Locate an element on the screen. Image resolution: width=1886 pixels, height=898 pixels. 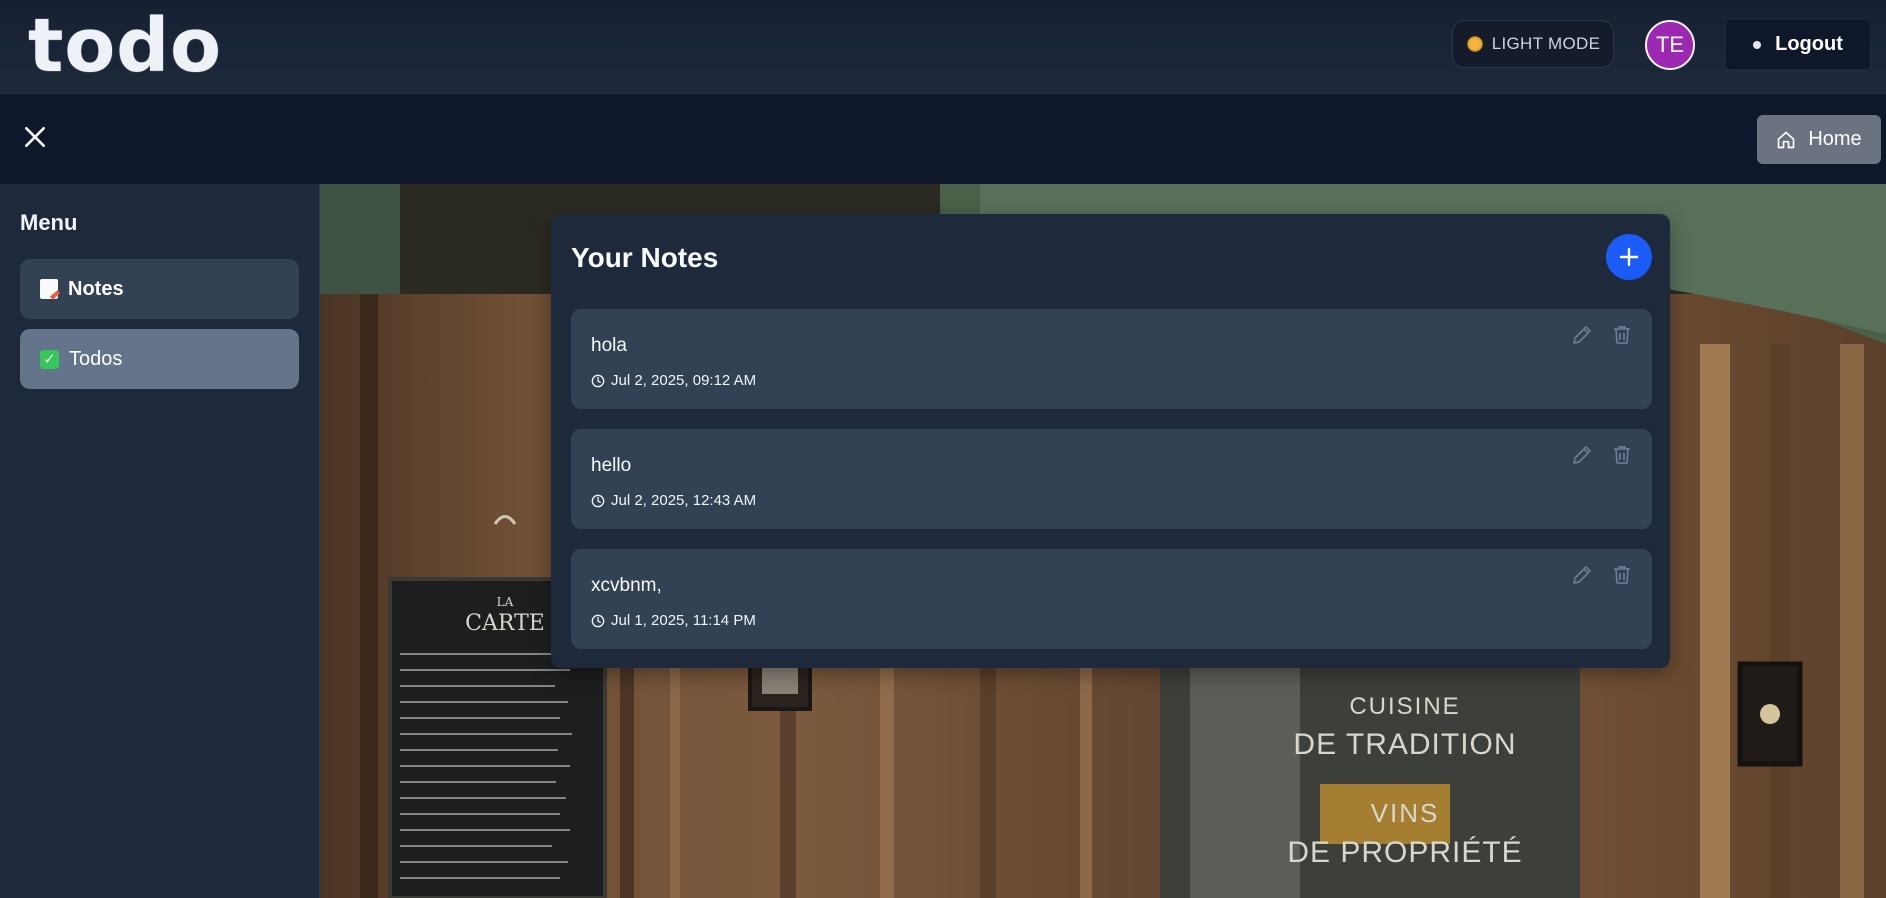
home-button: Home is located at coordinates (1819, 139).